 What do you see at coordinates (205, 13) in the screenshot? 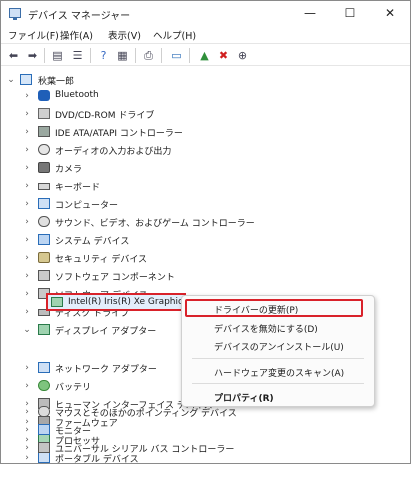
I see `title-bar: デバイス マネージャー — ☐ ✕` at bounding box center [205, 13].